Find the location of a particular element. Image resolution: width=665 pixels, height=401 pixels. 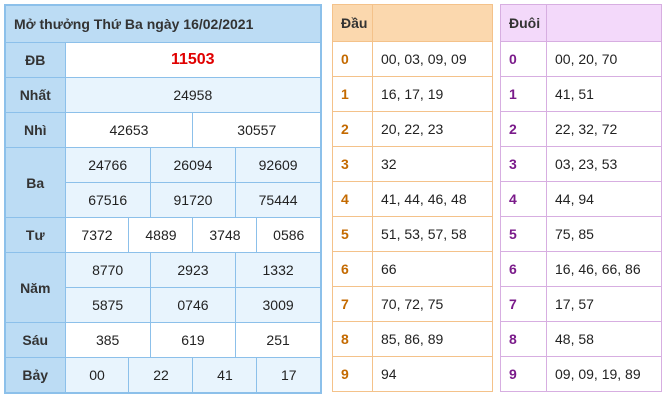

prize-tu-value: 0586 is located at coordinates (289, 235).